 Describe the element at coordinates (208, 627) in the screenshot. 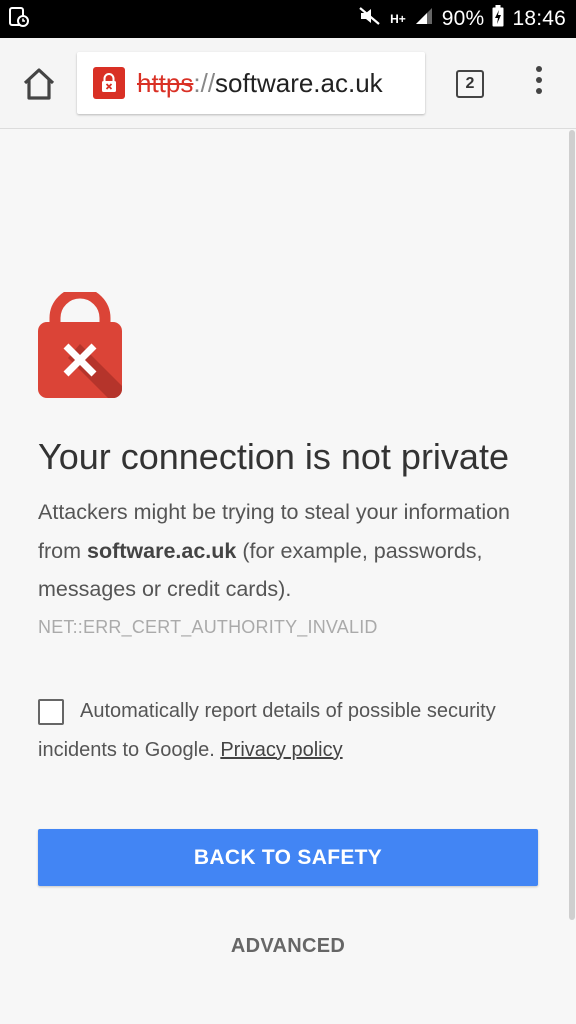

I see `error-code: NET::ERR_CERT_AUTHORITY_INVALID` at that location.